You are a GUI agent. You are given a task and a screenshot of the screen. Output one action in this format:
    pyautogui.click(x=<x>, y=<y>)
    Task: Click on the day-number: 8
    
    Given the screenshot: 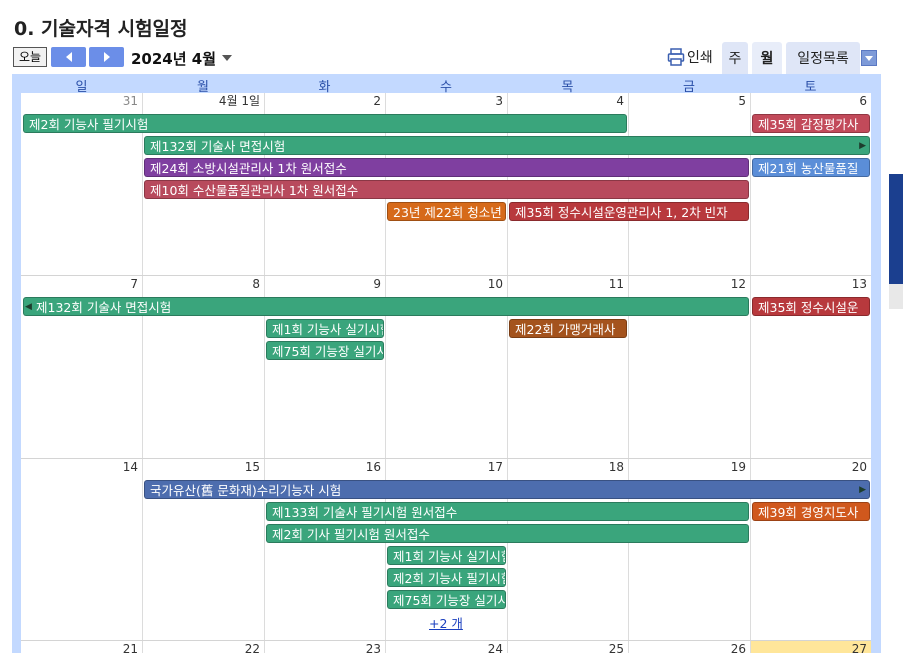 What is the action you would take?
    pyautogui.click(x=201, y=284)
    